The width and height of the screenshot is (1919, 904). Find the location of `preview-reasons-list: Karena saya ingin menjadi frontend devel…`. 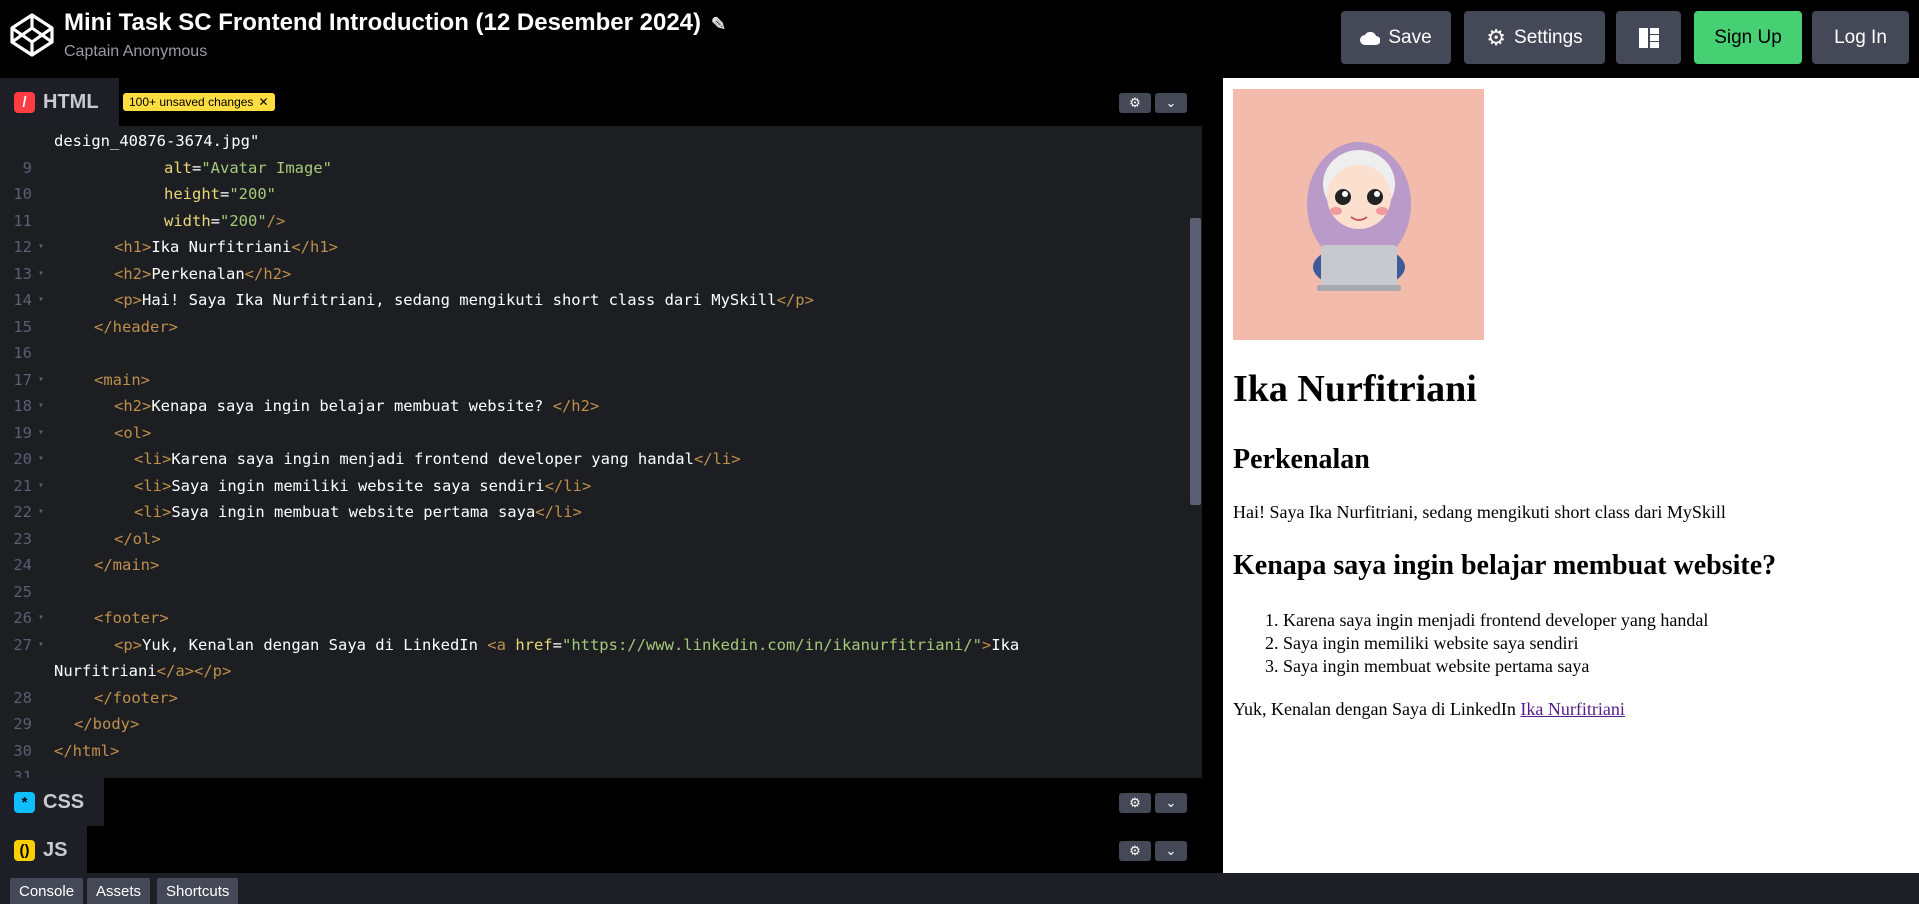

preview-reasons-list: Karena saya ingin menjadi frontend devel… is located at coordinates (1495, 643).